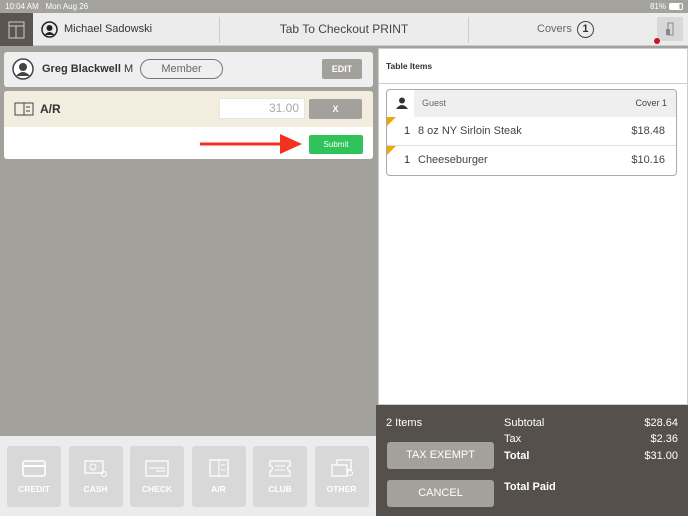 This screenshot has width=688, height=516. What do you see at coordinates (280, 468) in the screenshot?
I see `club-ticket-icon` at bounding box center [280, 468].